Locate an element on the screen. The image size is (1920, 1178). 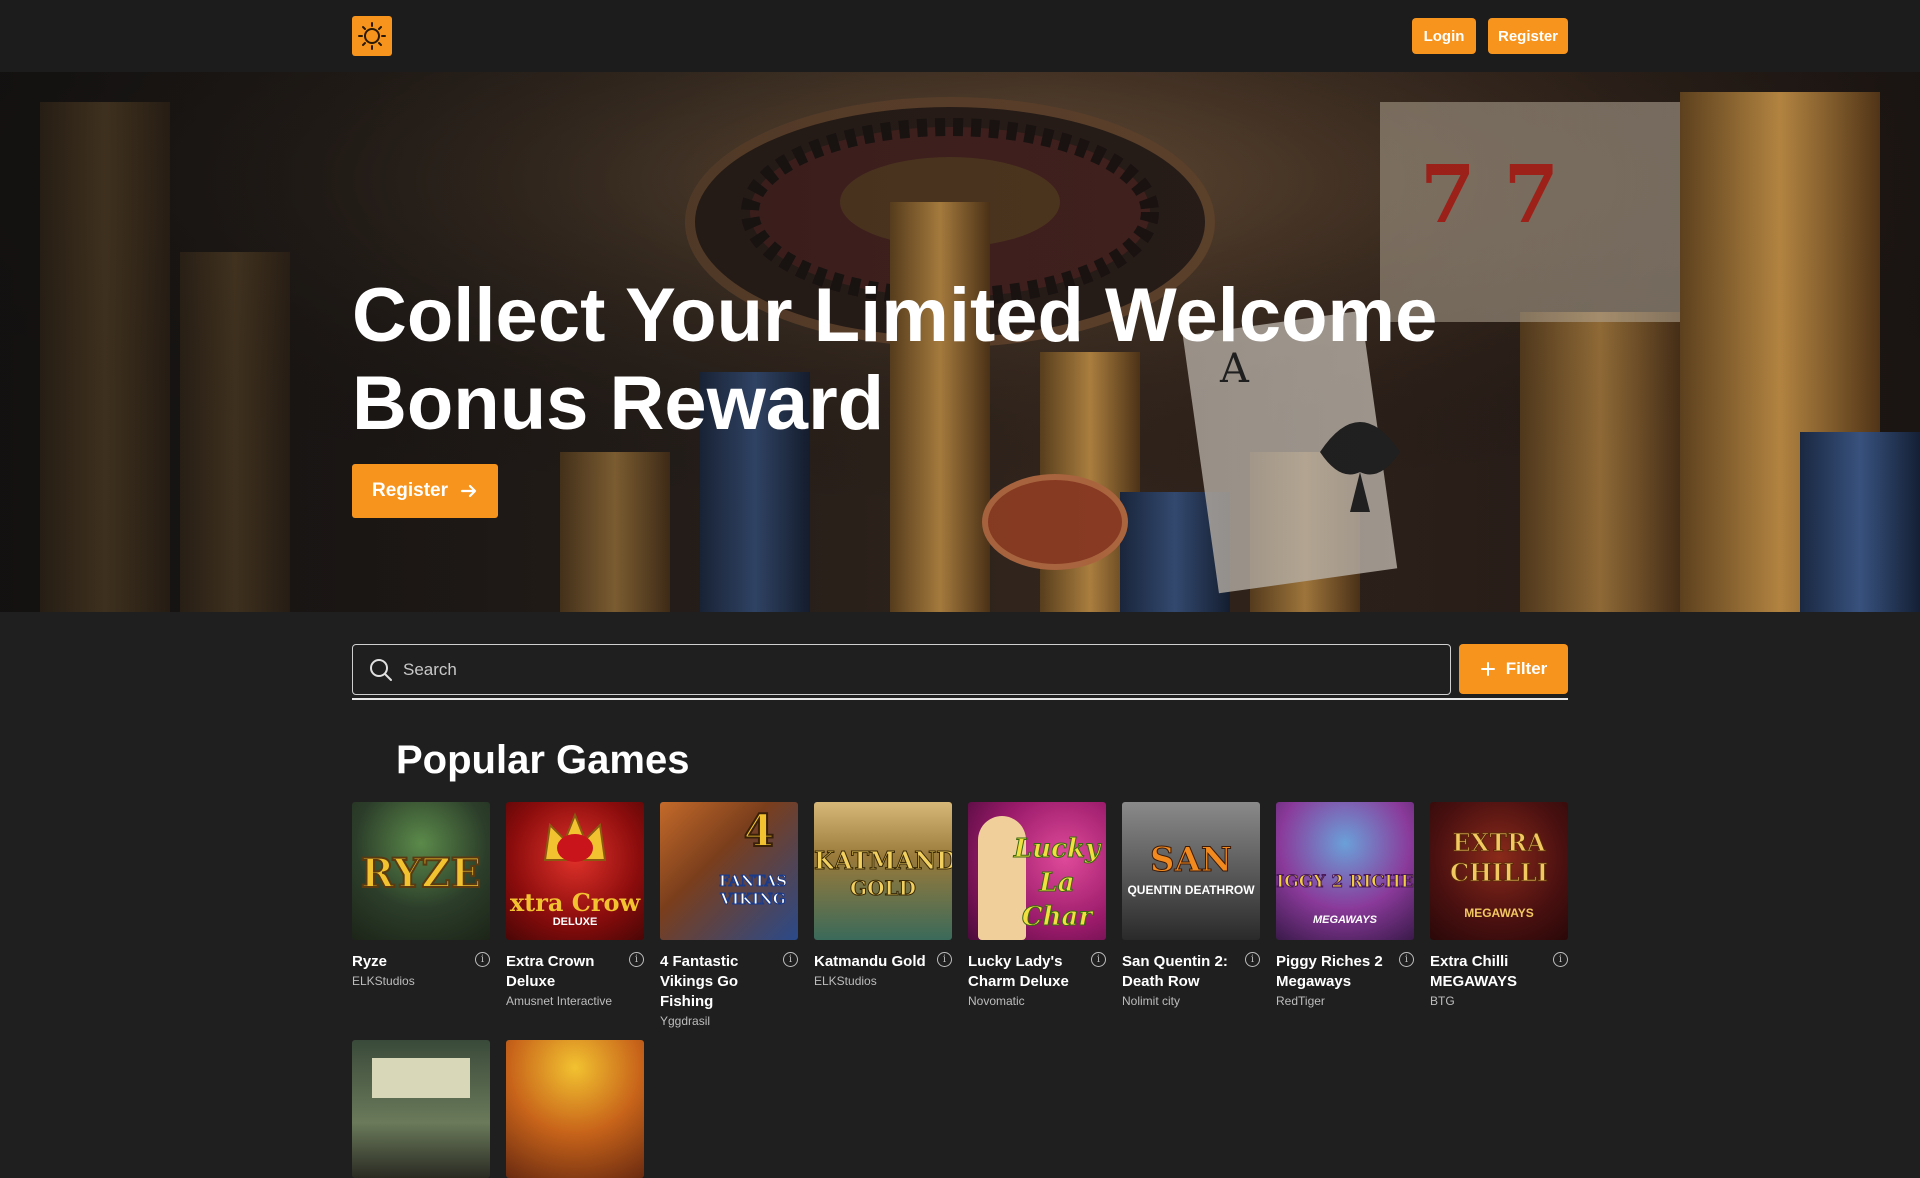
site-logo is located at coordinates (372, 36).